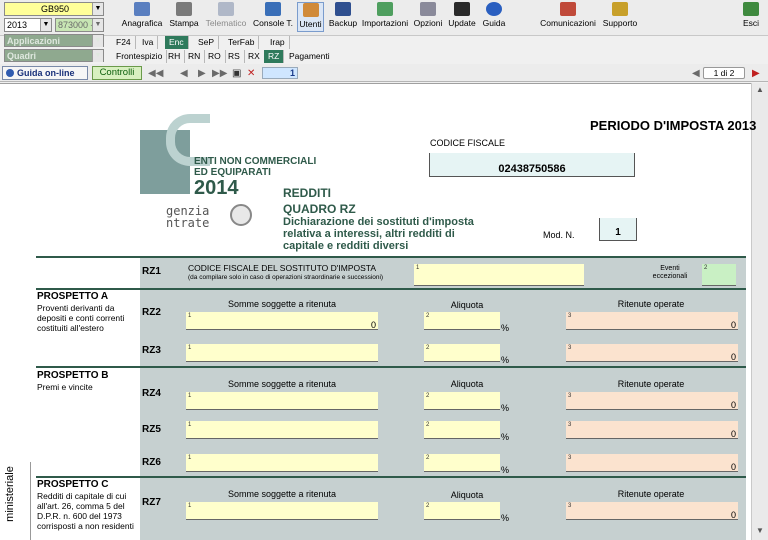 This screenshot has width=768, height=540. Describe the element at coordinates (462, 17) in the screenshot. I see `update-button: Update` at that location.